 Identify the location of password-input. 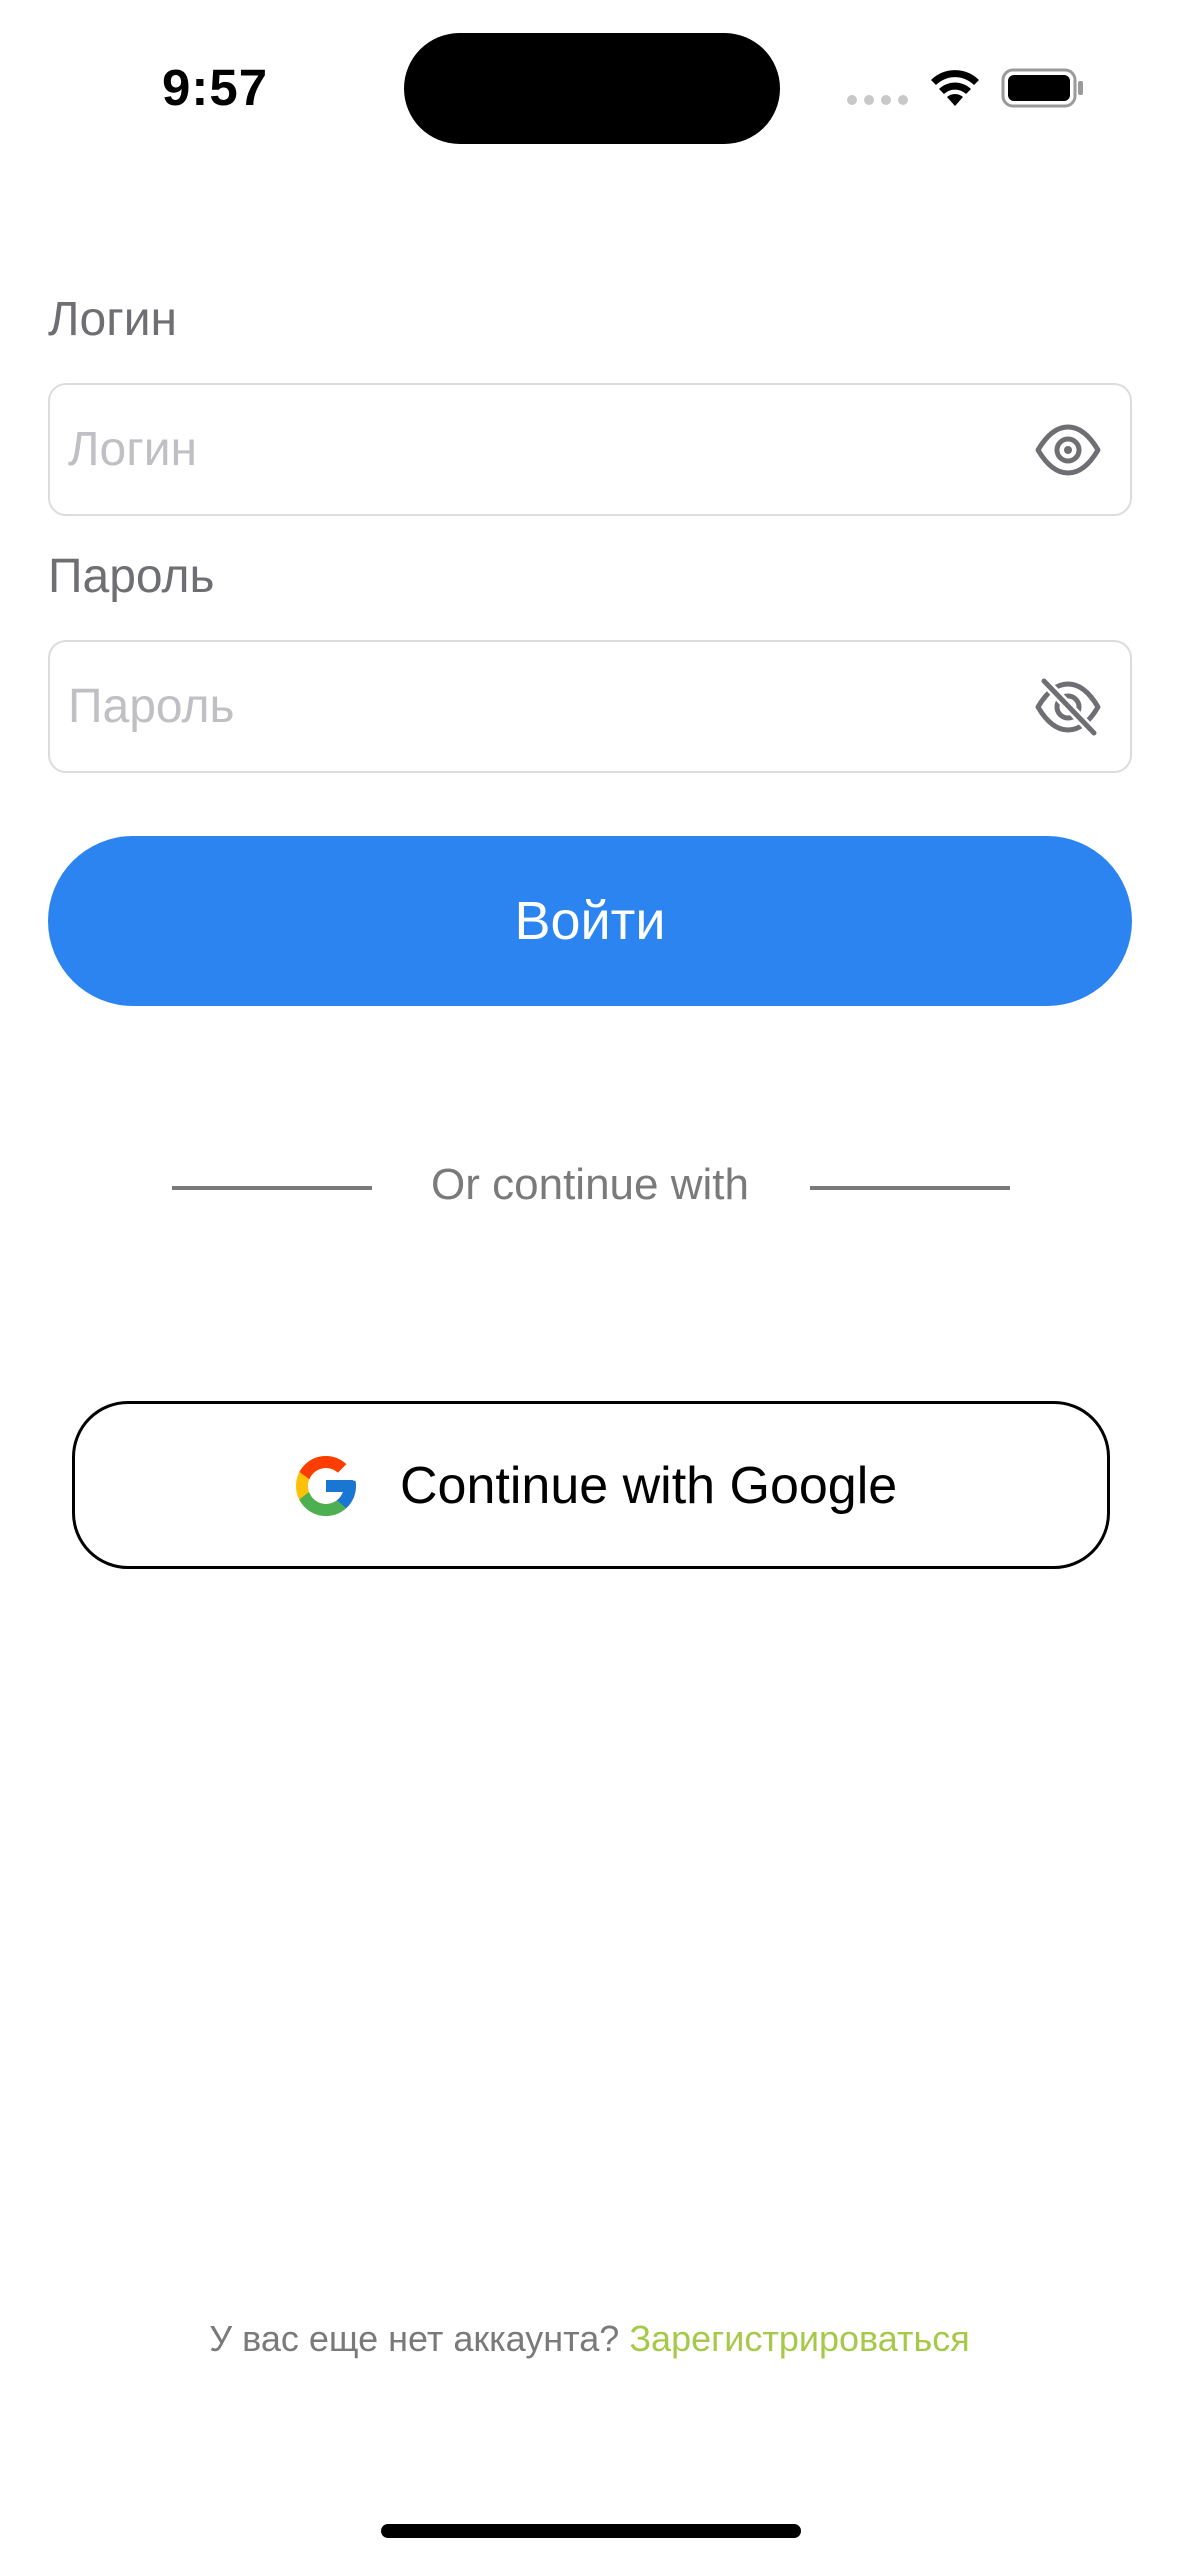
(528, 706).